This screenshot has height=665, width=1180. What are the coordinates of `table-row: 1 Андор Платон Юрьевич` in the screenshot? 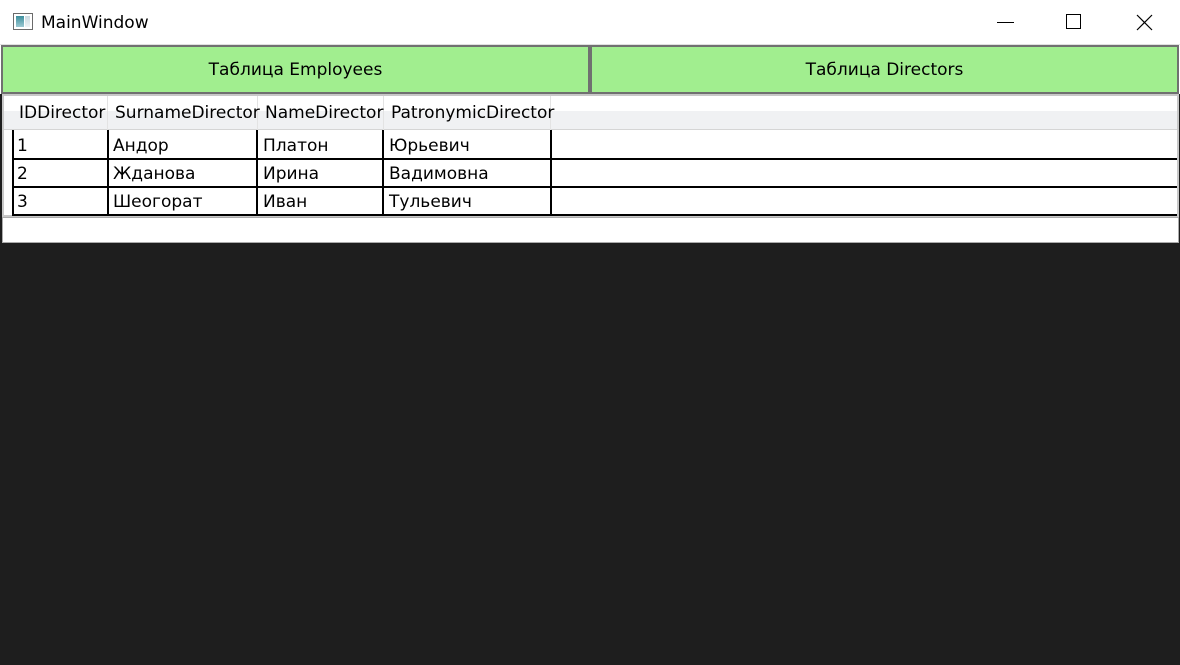 It's located at (590, 146).